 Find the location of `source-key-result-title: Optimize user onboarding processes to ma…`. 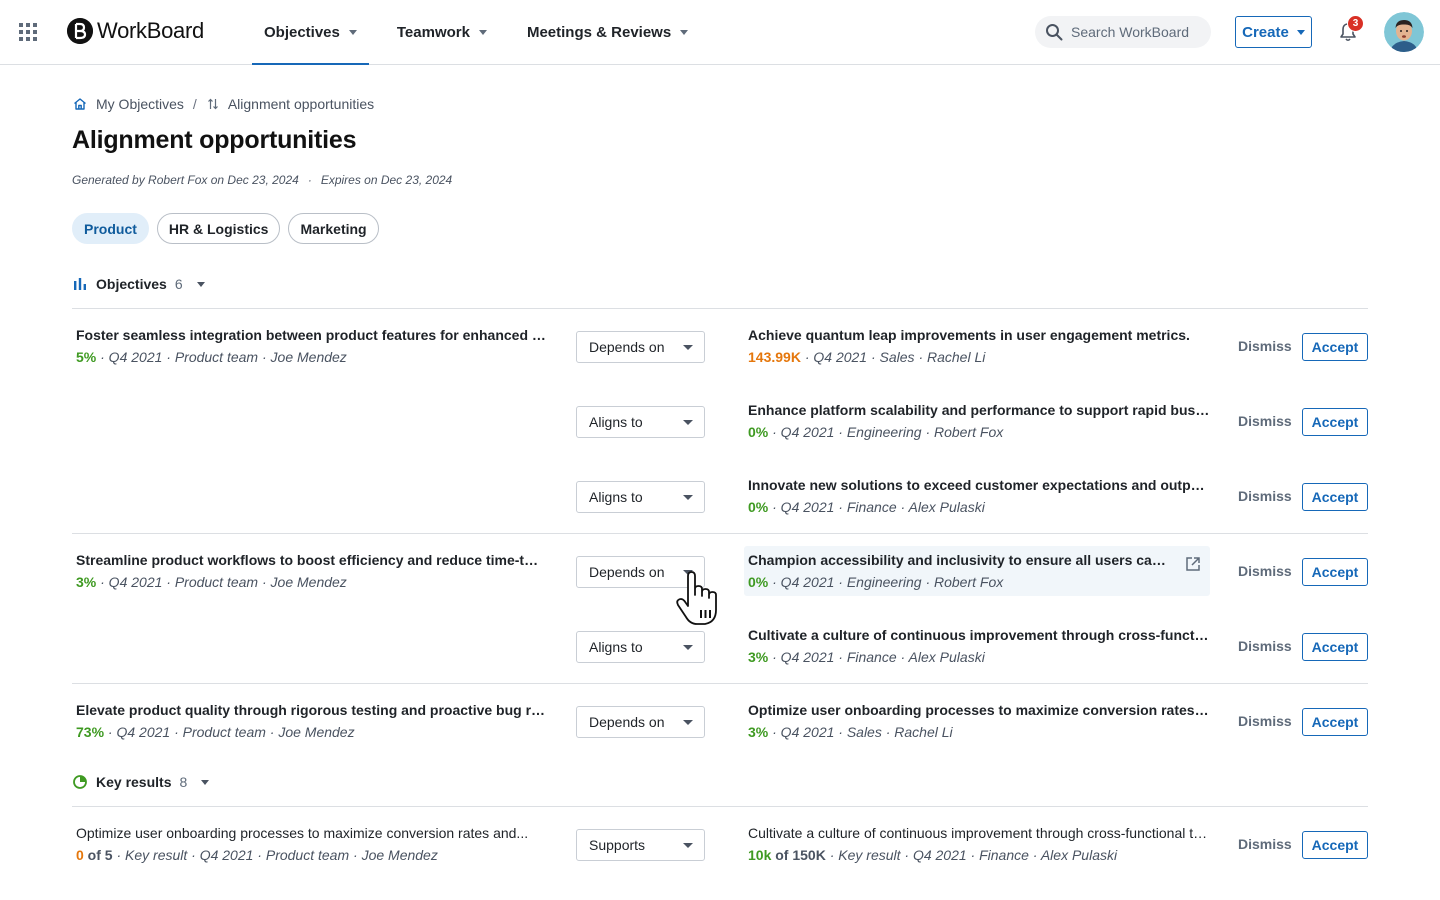

source-key-result-title: Optimize user onboarding processes to ma… is located at coordinates (302, 833).